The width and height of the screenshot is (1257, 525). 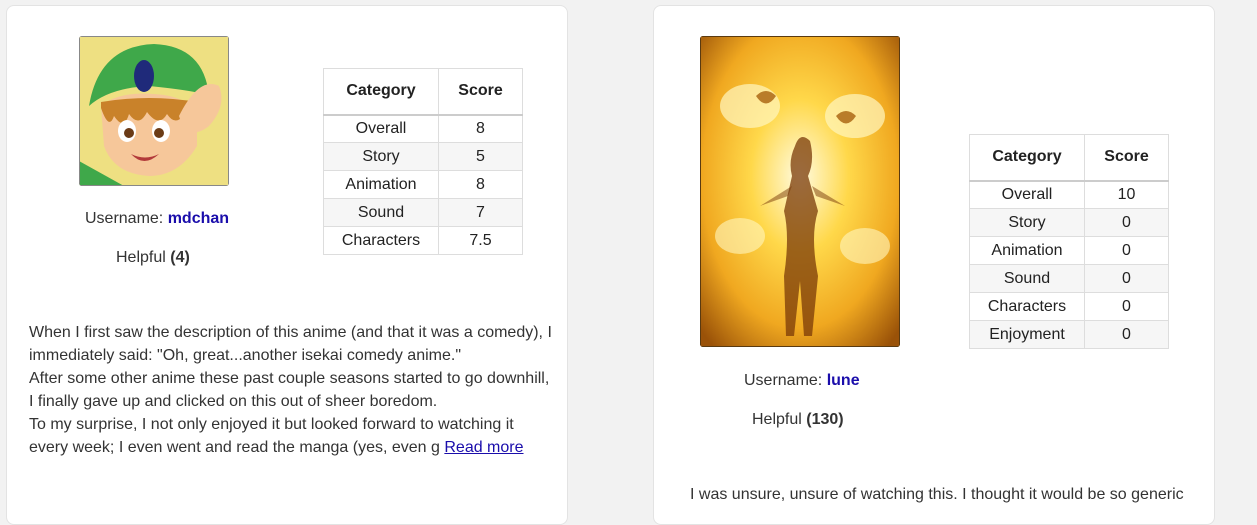 I want to click on helpful-count: Helpful (4), so click(x=153, y=258).